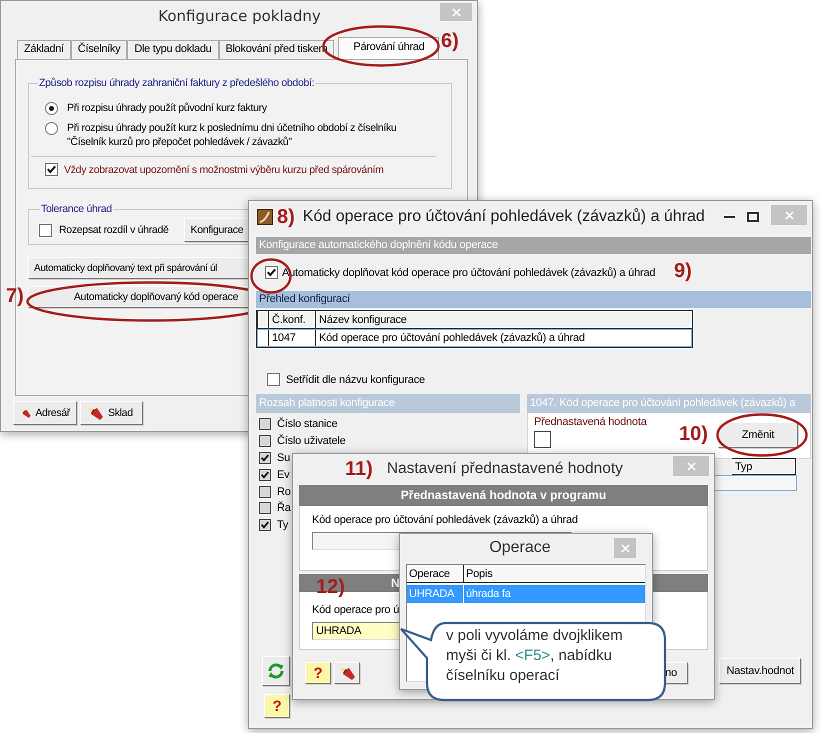  I want to click on window-title: Konfigurace pokladny, so click(239, 16).